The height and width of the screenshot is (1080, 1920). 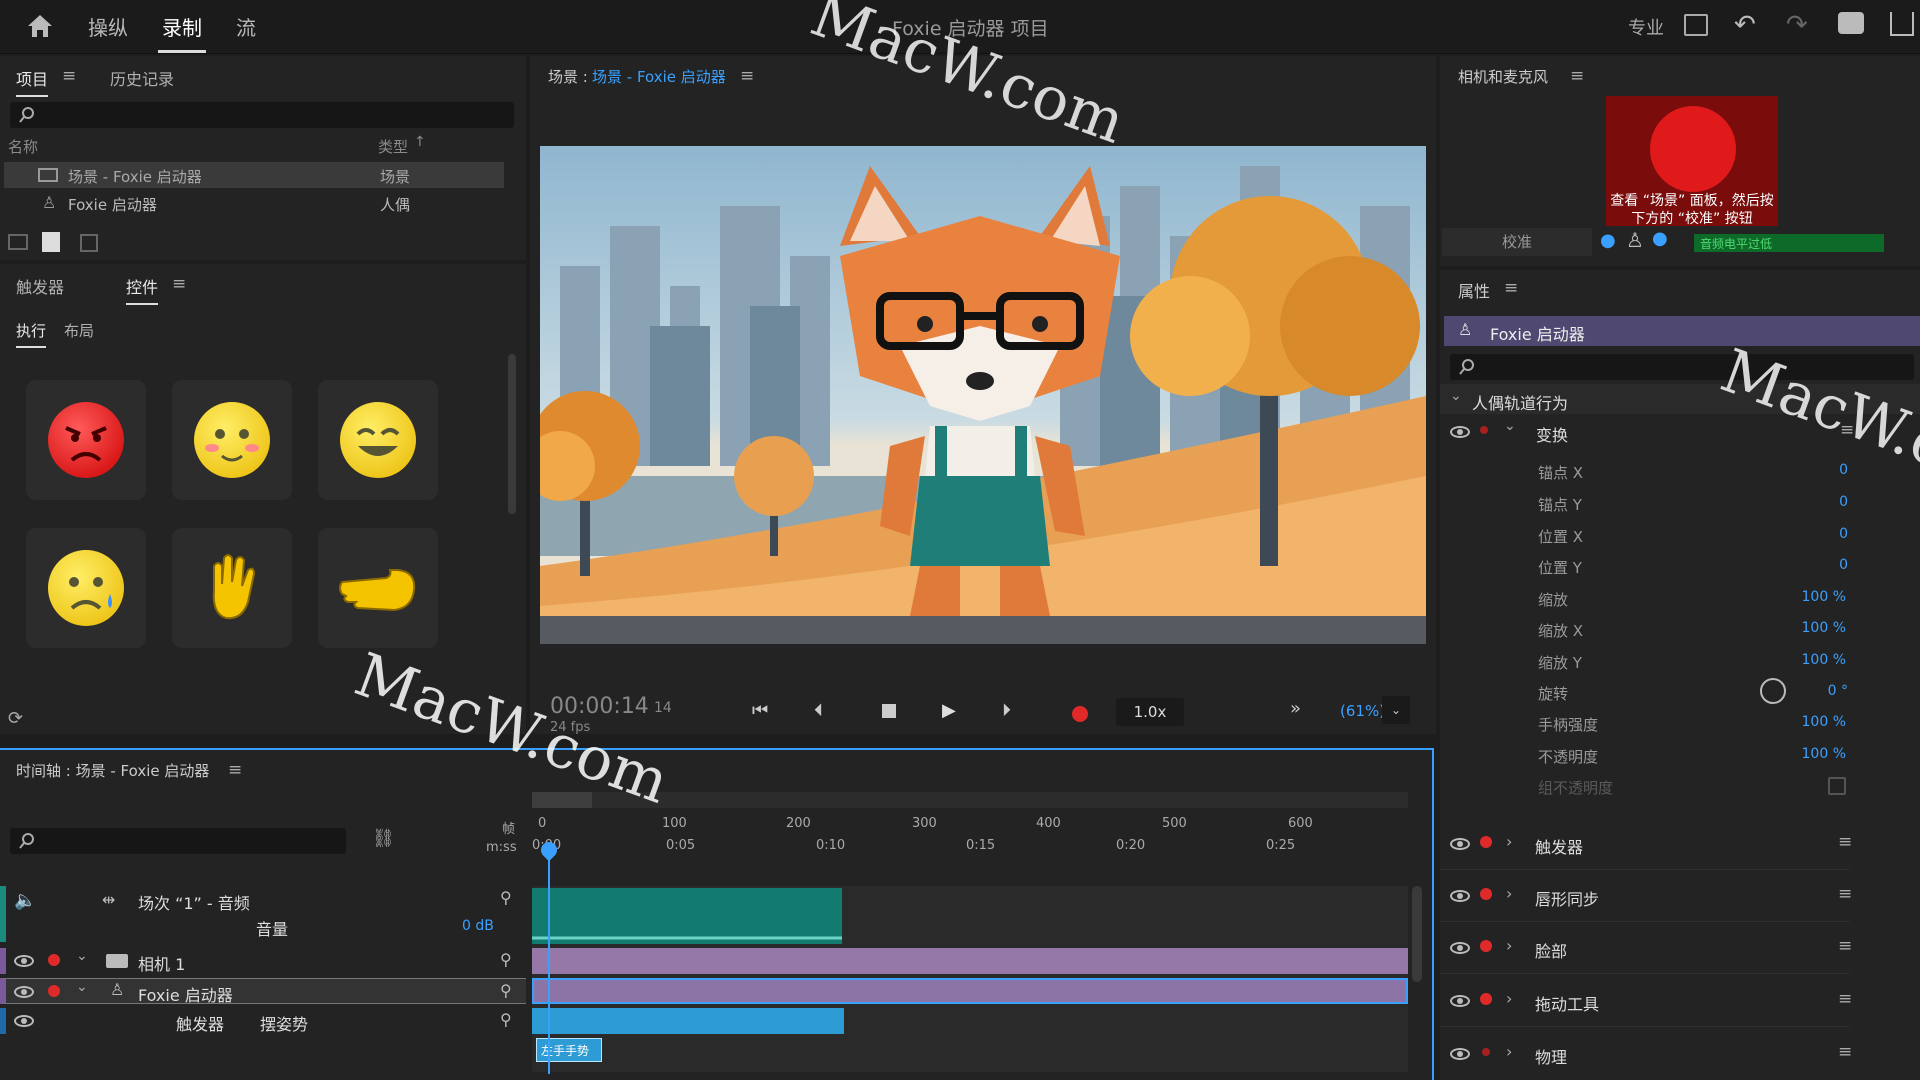 What do you see at coordinates (1150, 712) in the screenshot?
I see `speed-select: 1.0x` at bounding box center [1150, 712].